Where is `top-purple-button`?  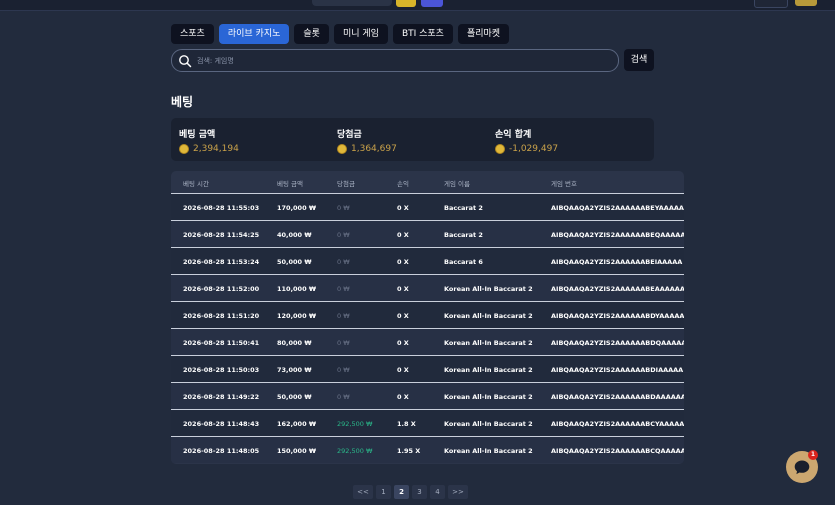
top-purple-button is located at coordinates (432, 3).